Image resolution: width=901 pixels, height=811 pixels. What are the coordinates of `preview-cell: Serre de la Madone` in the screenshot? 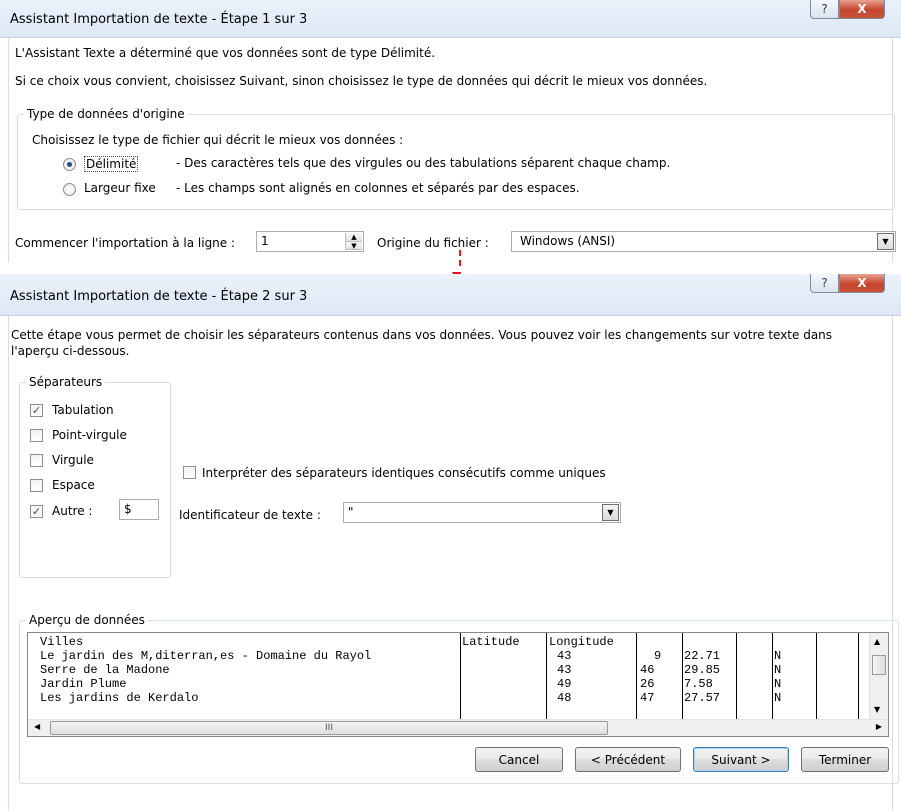 It's located at (105, 670).